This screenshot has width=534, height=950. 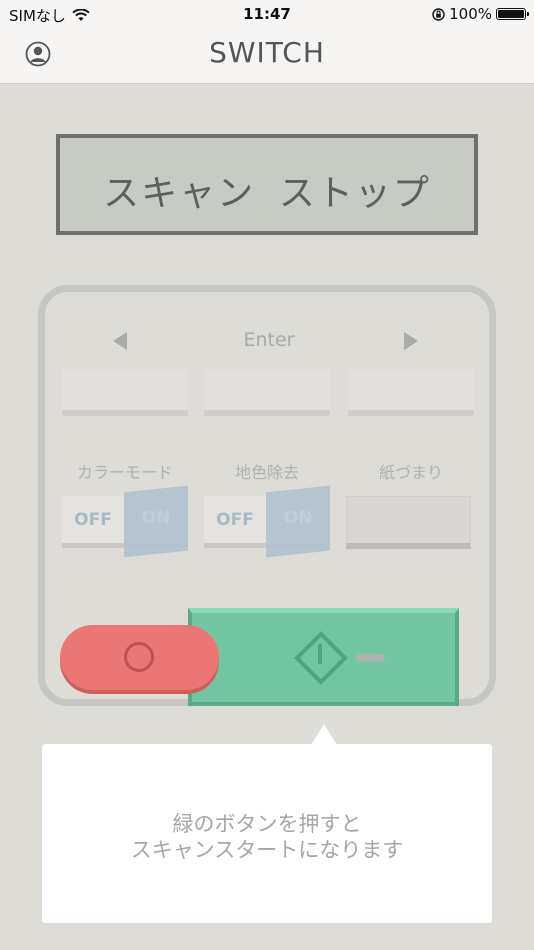 What do you see at coordinates (470, 14) in the screenshot?
I see `battery-percent: 100%` at bounding box center [470, 14].